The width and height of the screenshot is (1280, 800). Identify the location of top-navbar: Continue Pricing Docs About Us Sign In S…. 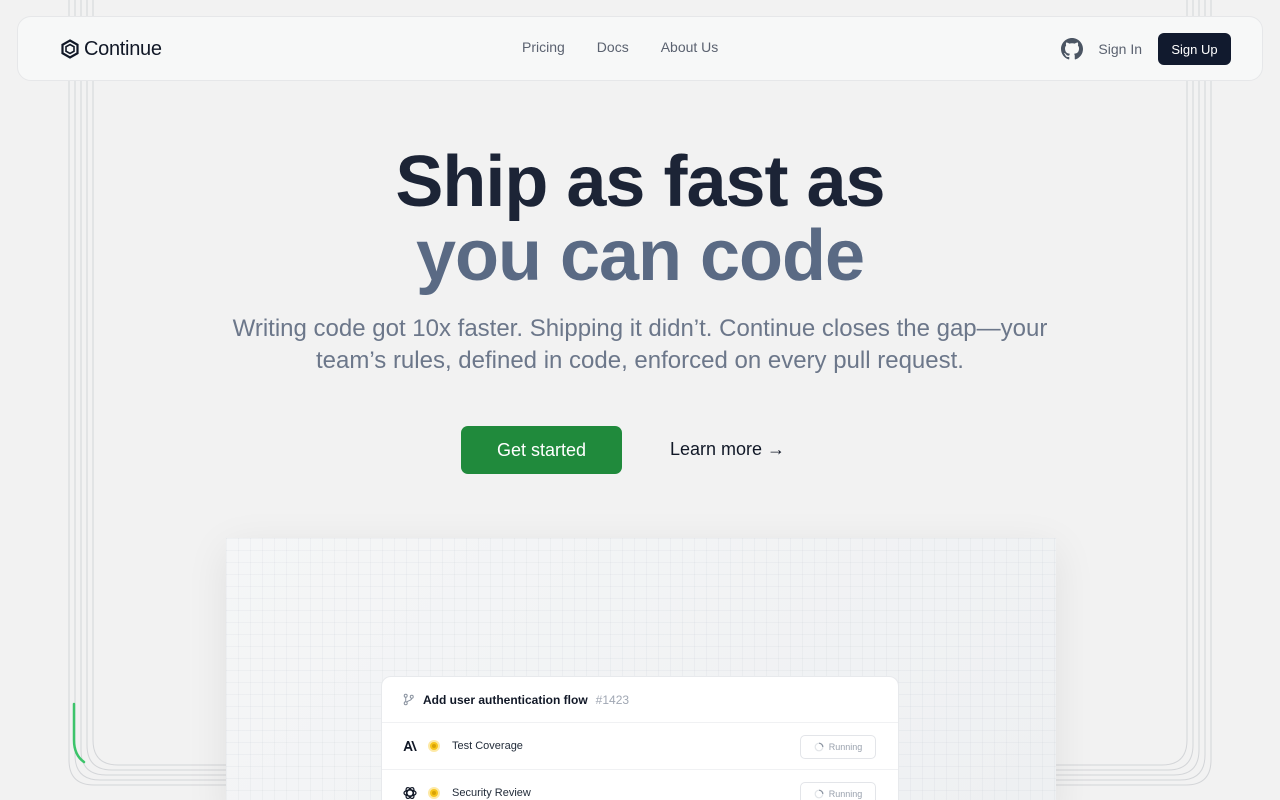
(640, 48).